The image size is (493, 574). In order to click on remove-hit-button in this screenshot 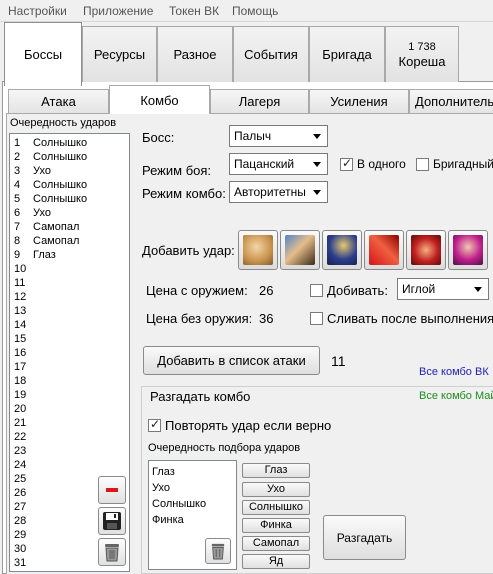, I will do `click(112, 490)`.